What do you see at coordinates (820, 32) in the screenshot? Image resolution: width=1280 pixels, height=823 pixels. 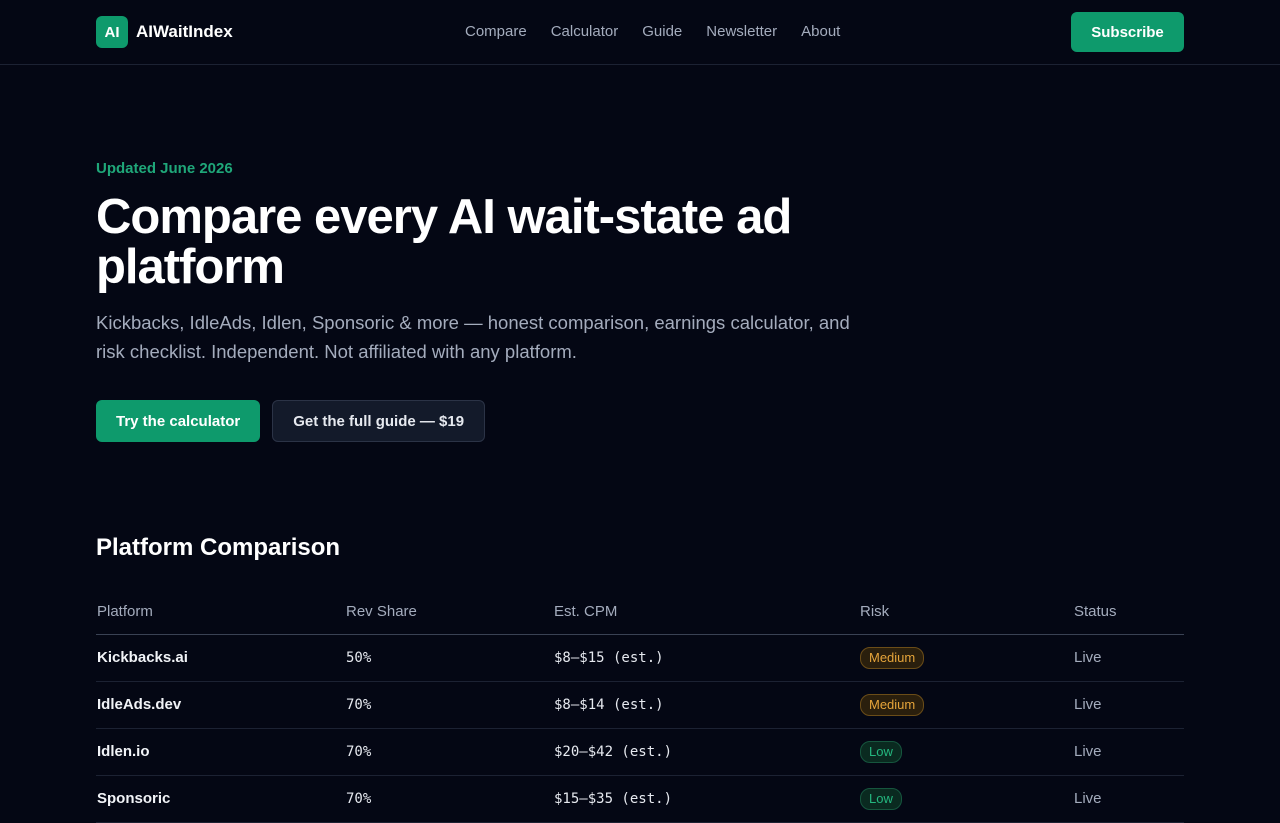 I see `nav-link-about: About` at bounding box center [820, 32].